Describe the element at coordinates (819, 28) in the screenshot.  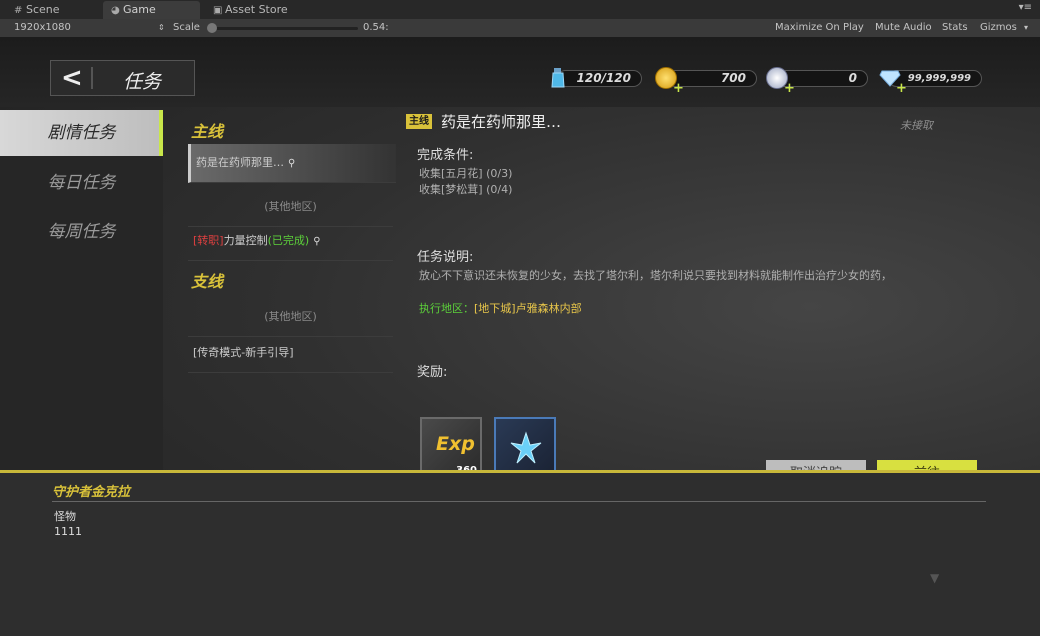
I see `maximize-on-play-button: Maximize On Play` at that location.